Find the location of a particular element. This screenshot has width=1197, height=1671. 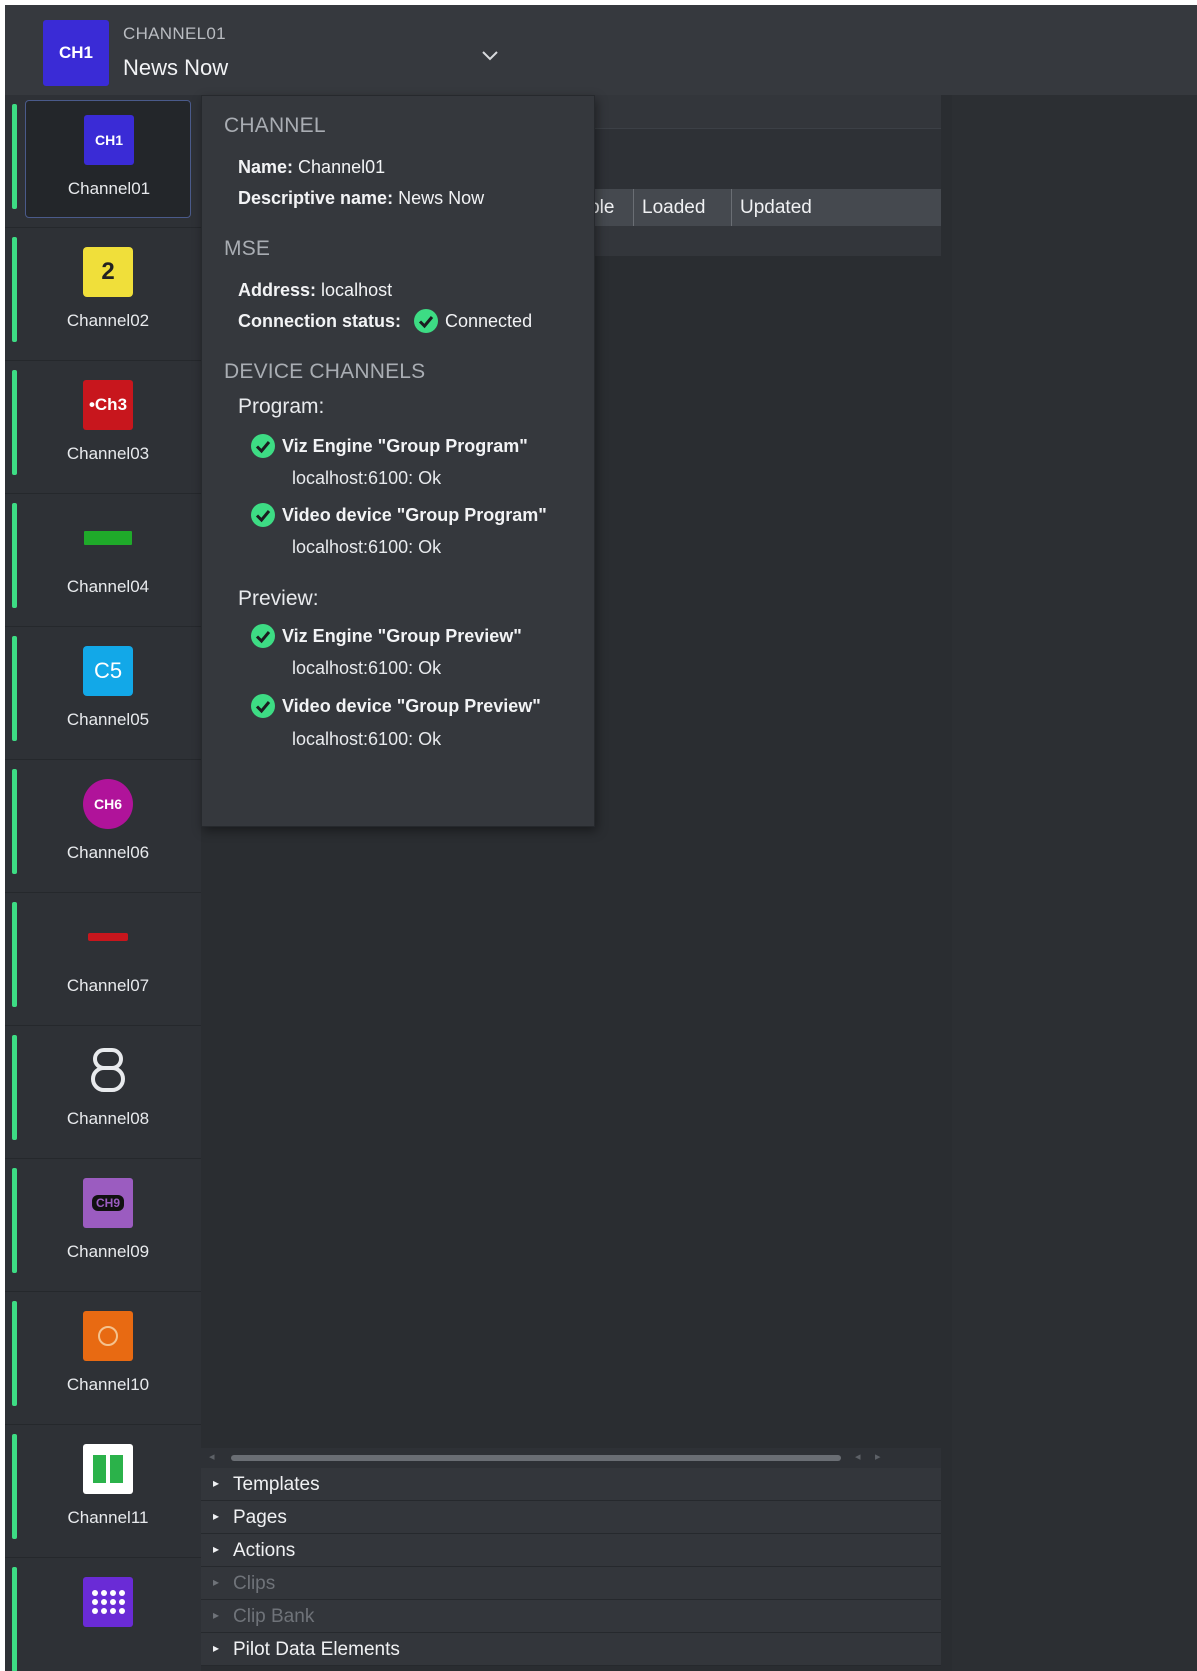

ch1-logo-icon: CH1 is located at coordinates (109, 140).